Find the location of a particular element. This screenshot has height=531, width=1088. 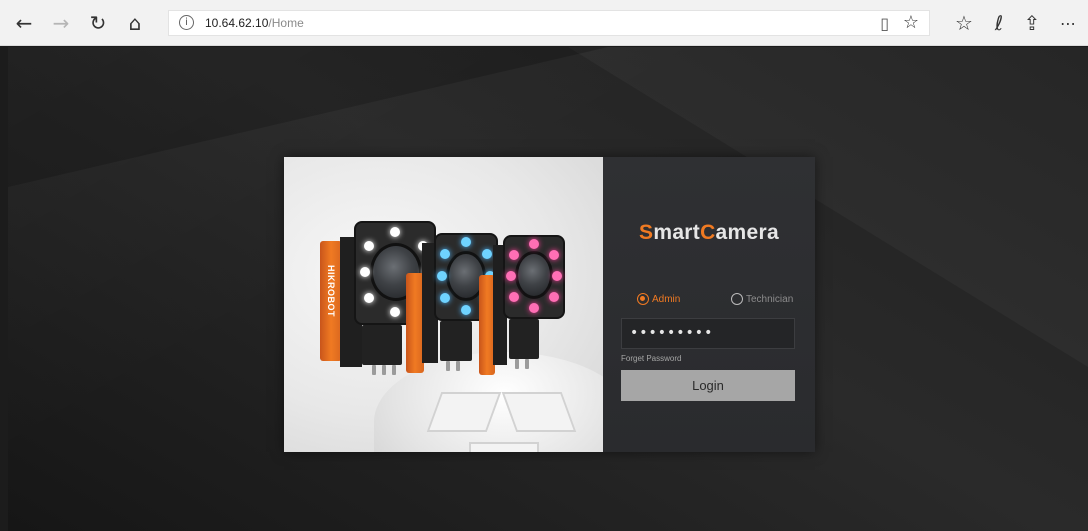

camera-lens is located at coordinates (534, 275).